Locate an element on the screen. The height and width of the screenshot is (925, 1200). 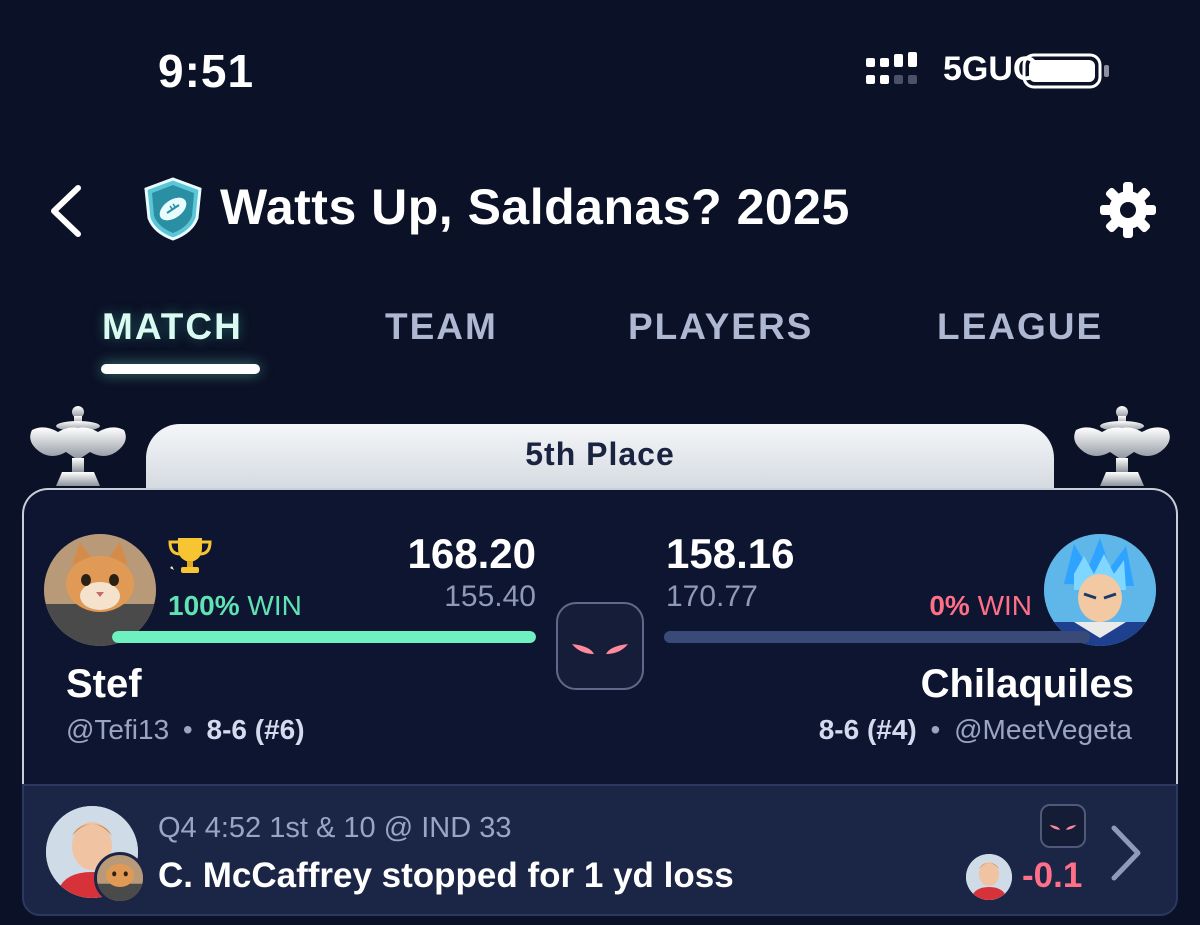
play-description: C. McCaffrey stopped for 1 yd loss is located at coordinates (446, 875).